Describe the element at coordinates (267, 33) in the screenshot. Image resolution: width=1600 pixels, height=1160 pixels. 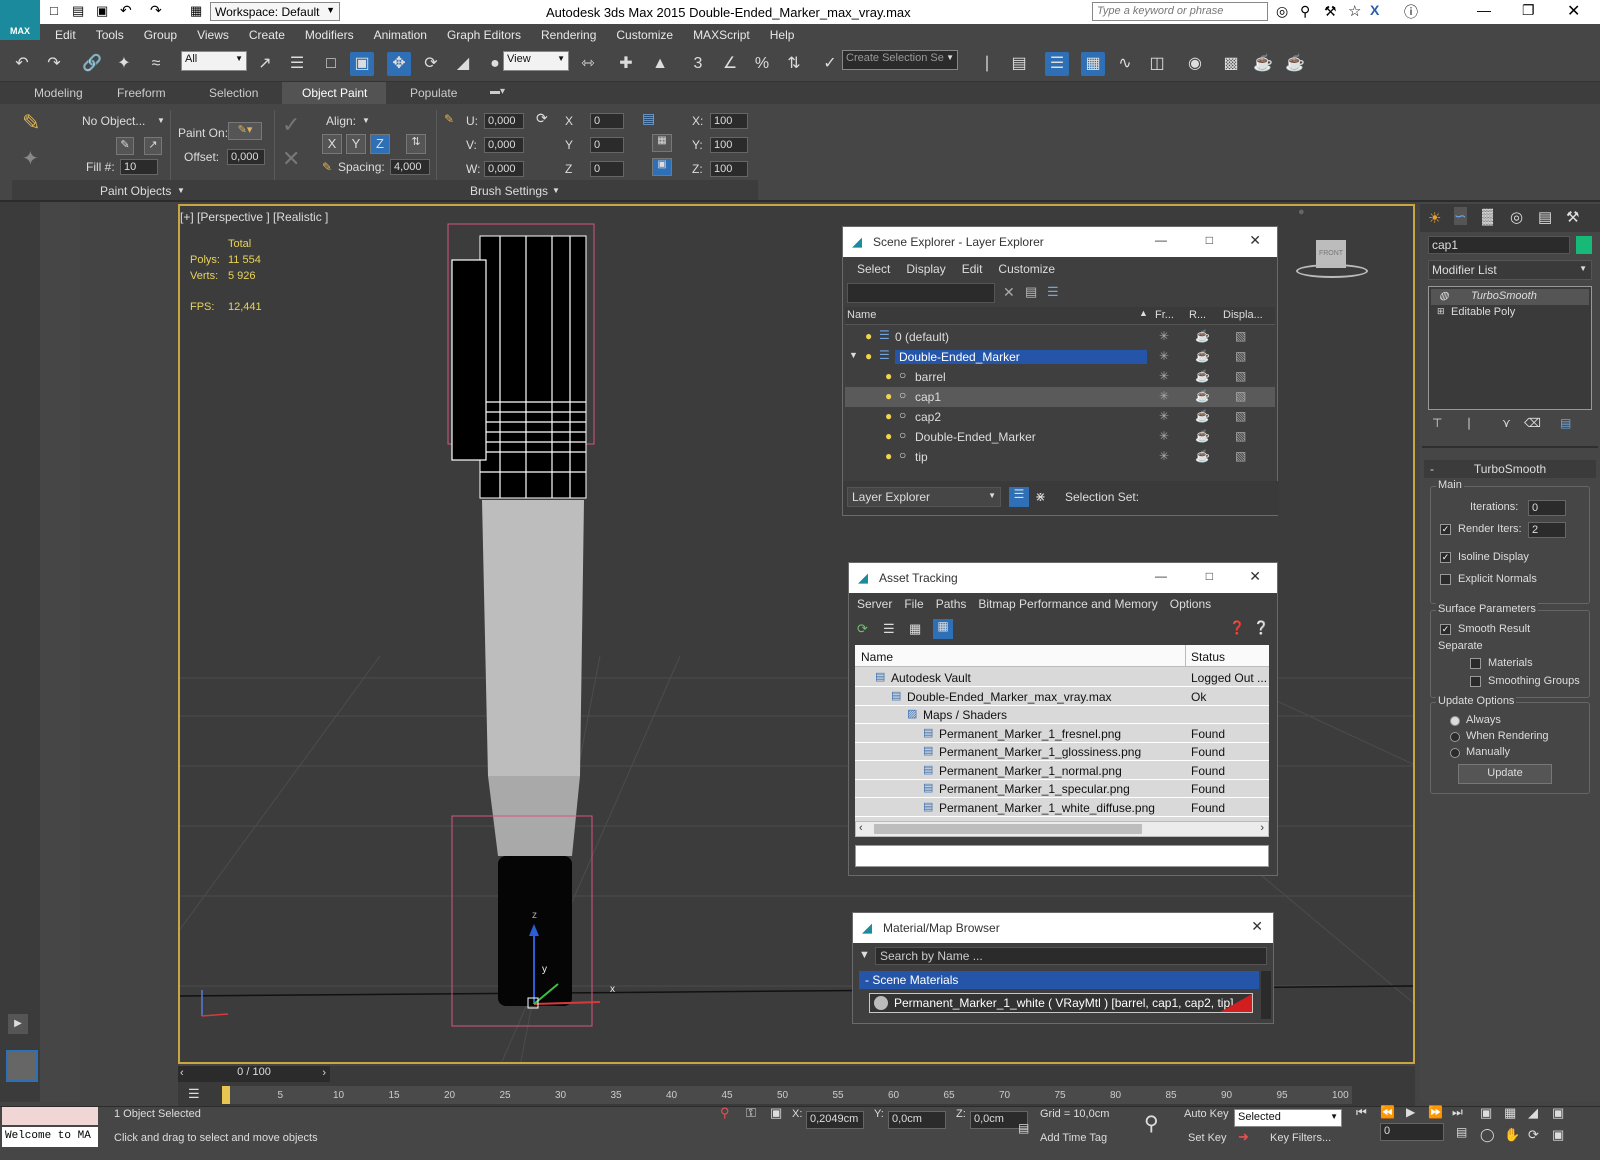
I see `menu-item: Create` at that location.